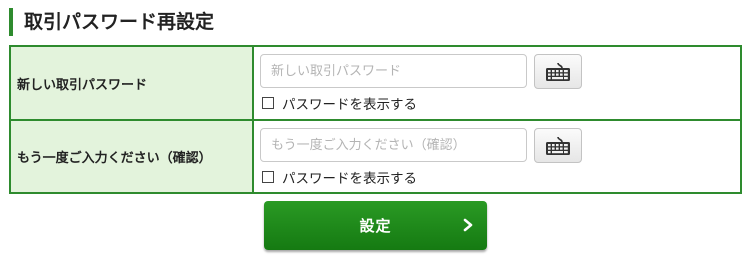 This screenshot has width=751, height=261. What do you see at coordinates (132, 83) in the screenshot?
I see `new-password-label: 新しい取引パスワード` at bounding box center [132, 83].